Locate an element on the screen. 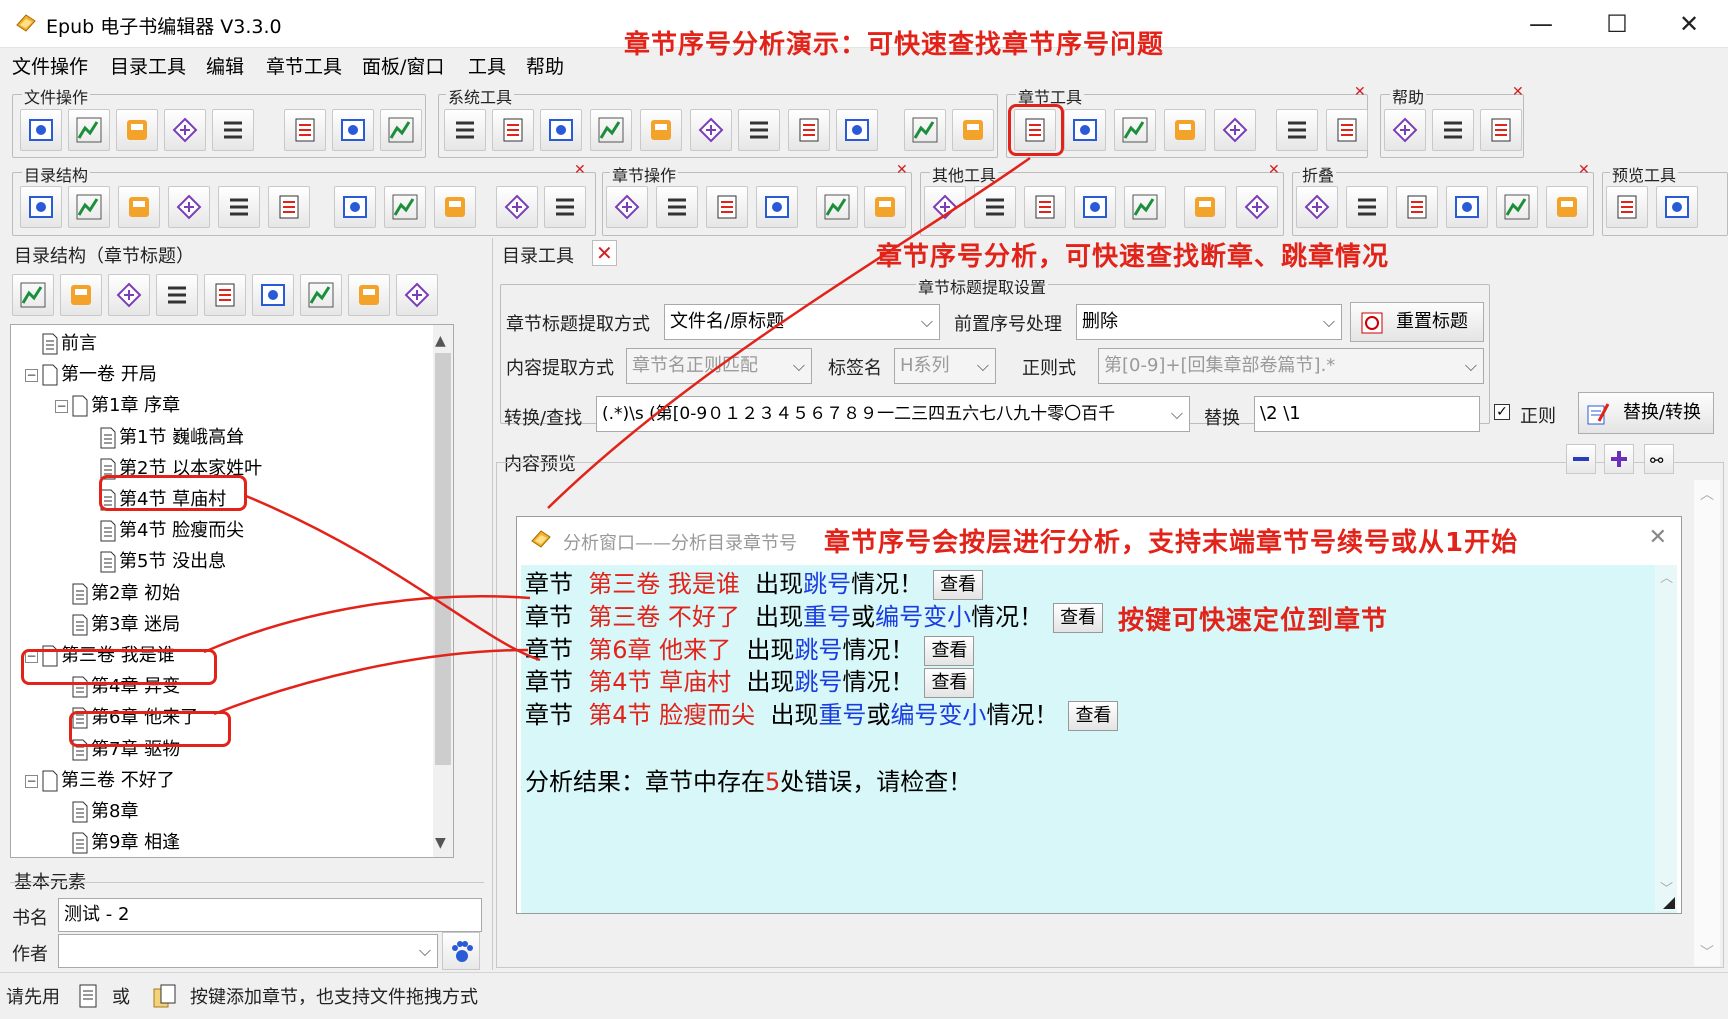 The image size is (1728, 1019). maximize-button: ☐ is located at coordinates (1617, 24).